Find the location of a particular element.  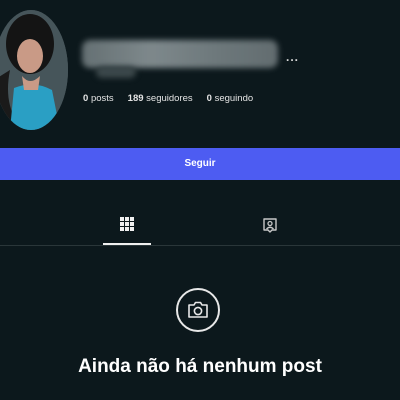

followers-label: seguidores is located at coordinates (169, 98).